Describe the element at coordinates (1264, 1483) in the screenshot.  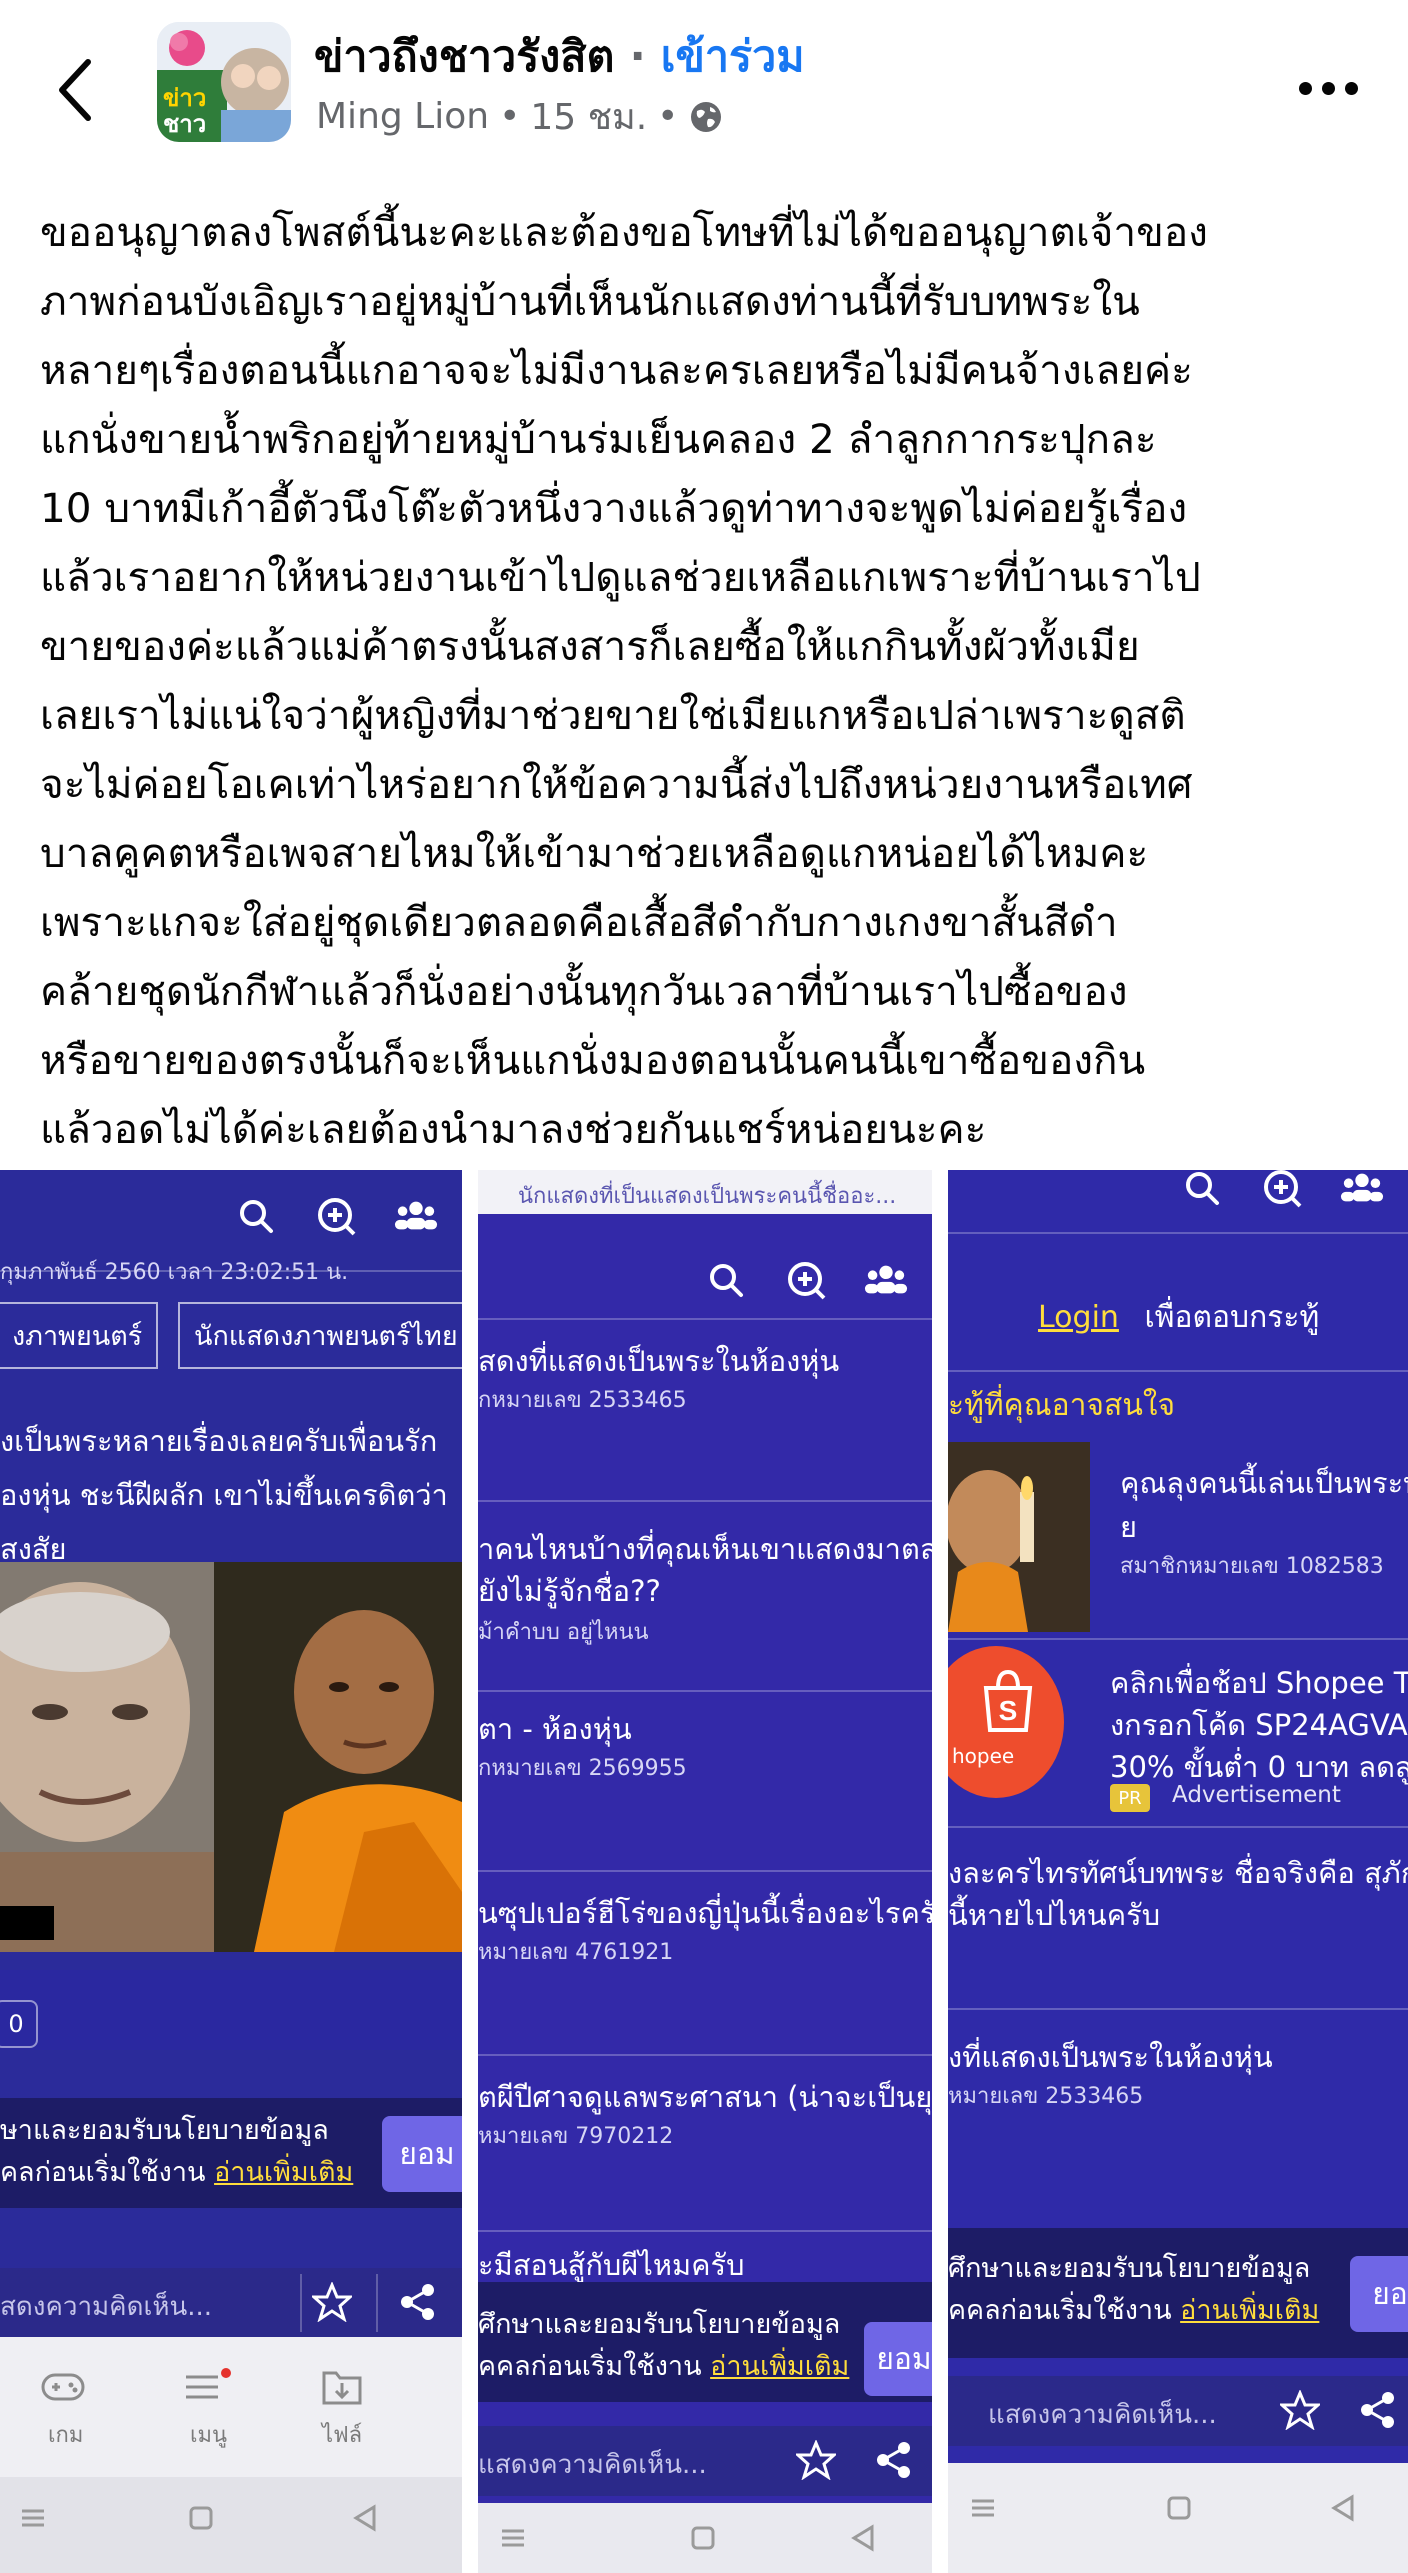
I see `related-title: คุณลุงคนนี้เล่นเป็นพระทุก` at that location.